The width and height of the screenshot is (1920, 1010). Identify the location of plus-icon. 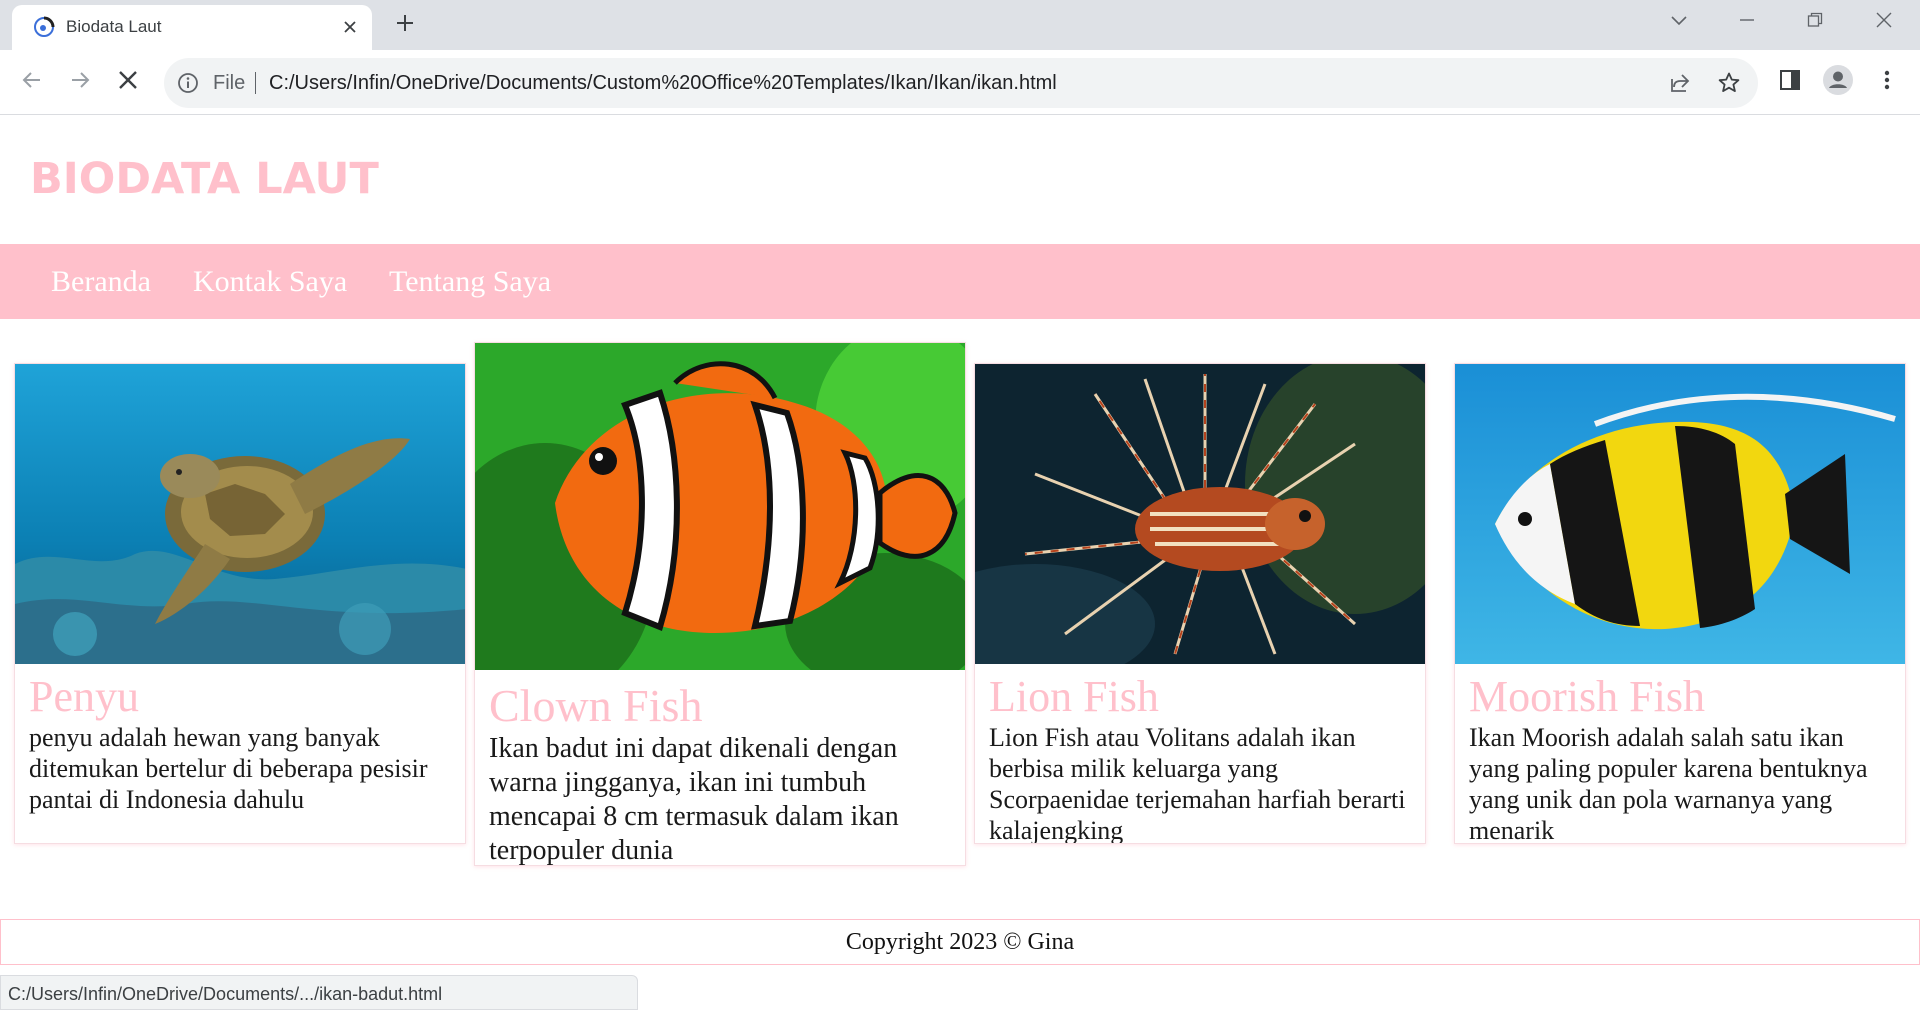
(405, 25).